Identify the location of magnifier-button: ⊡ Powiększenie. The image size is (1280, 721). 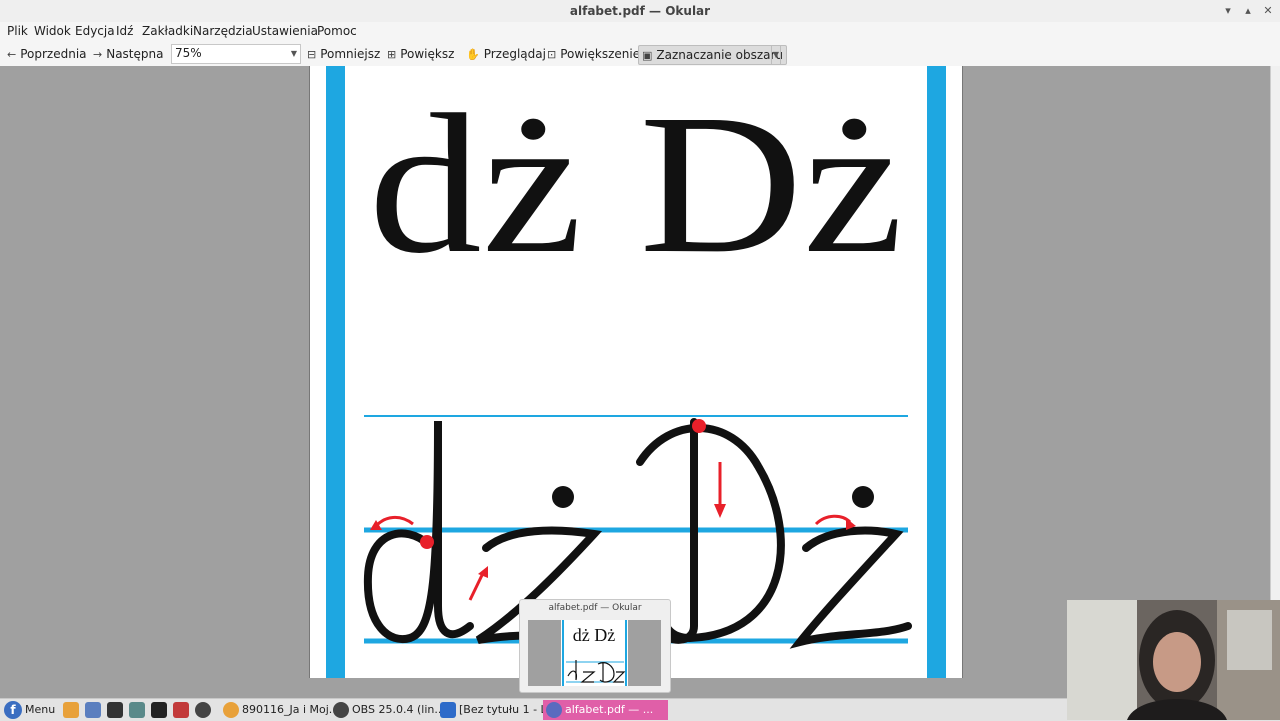
(593, 54).